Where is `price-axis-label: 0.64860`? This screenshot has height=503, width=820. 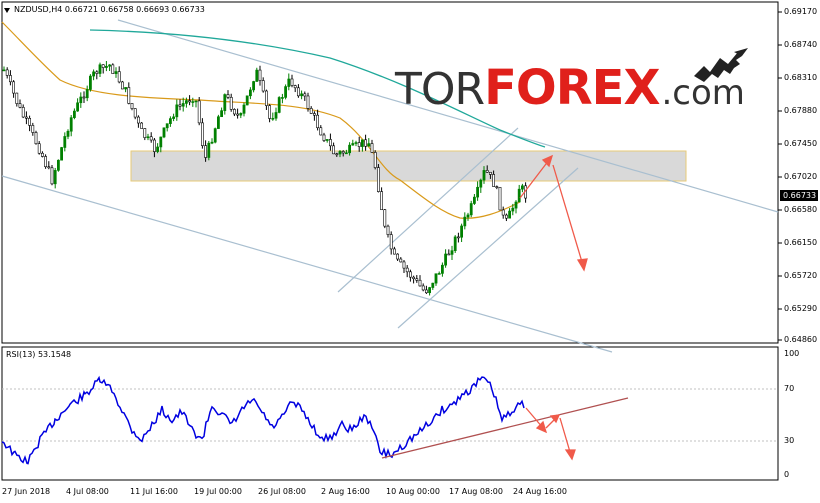 price-axis-label: 0.64860 is located at coordinates (801, 339).